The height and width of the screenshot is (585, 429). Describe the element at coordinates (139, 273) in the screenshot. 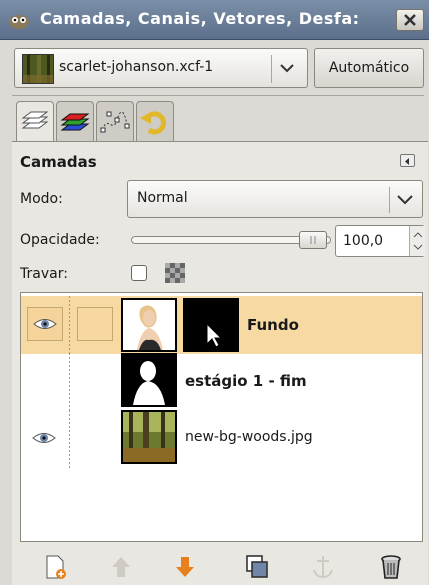

I see `lock-pixels-checkbox` at that location.